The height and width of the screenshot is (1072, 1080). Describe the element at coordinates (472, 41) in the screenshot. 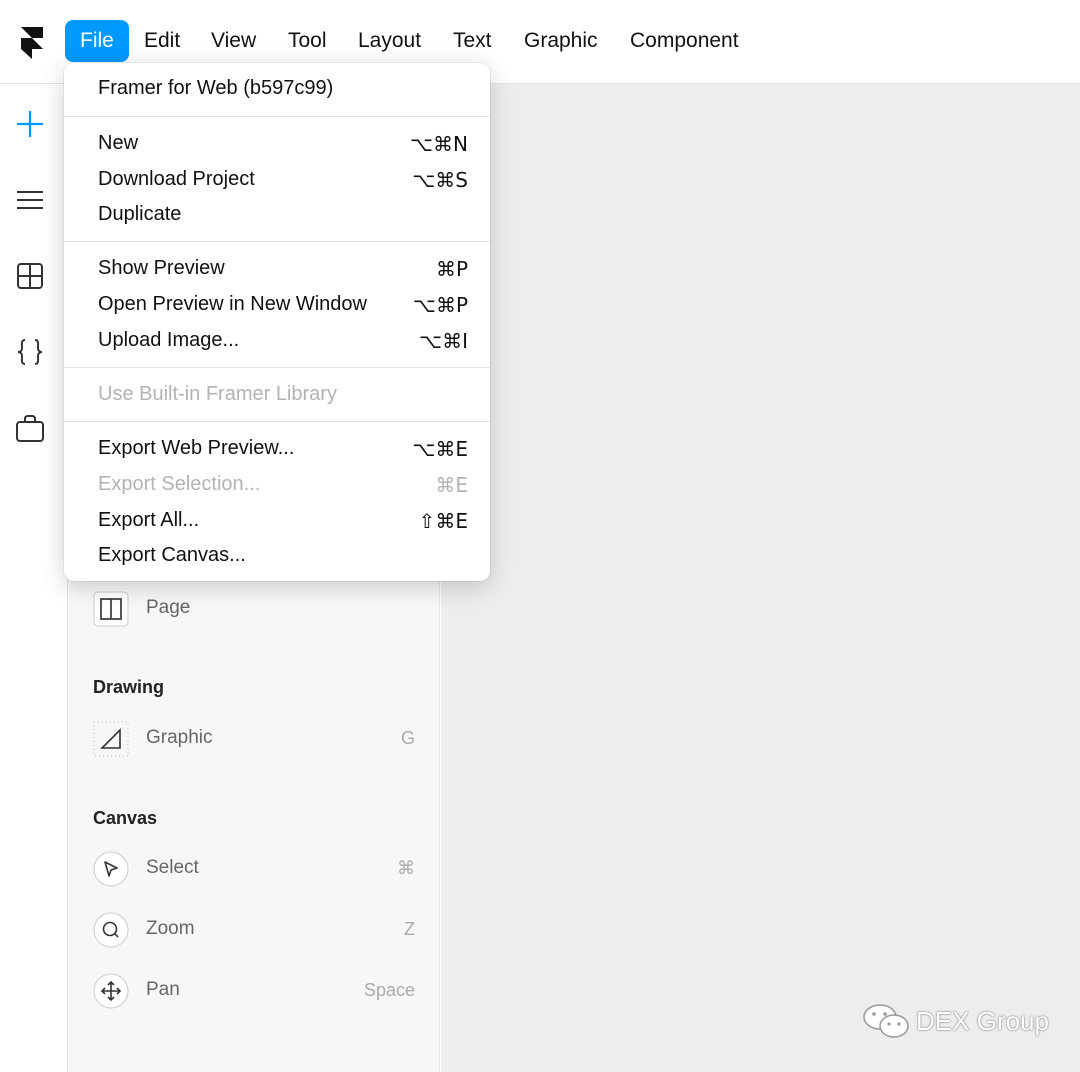

I see `menu-text: Text` at that location.